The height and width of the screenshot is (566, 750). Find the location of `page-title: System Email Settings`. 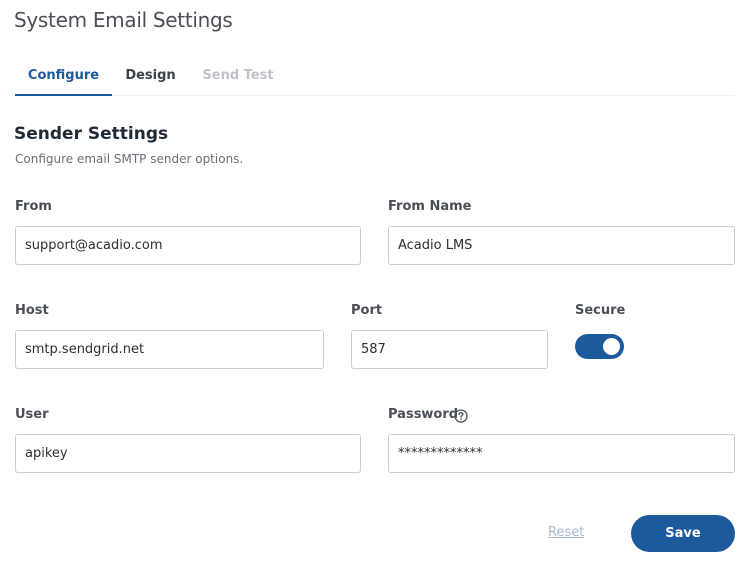

page-title: System Email Settings is located at coordinates (123, 20).